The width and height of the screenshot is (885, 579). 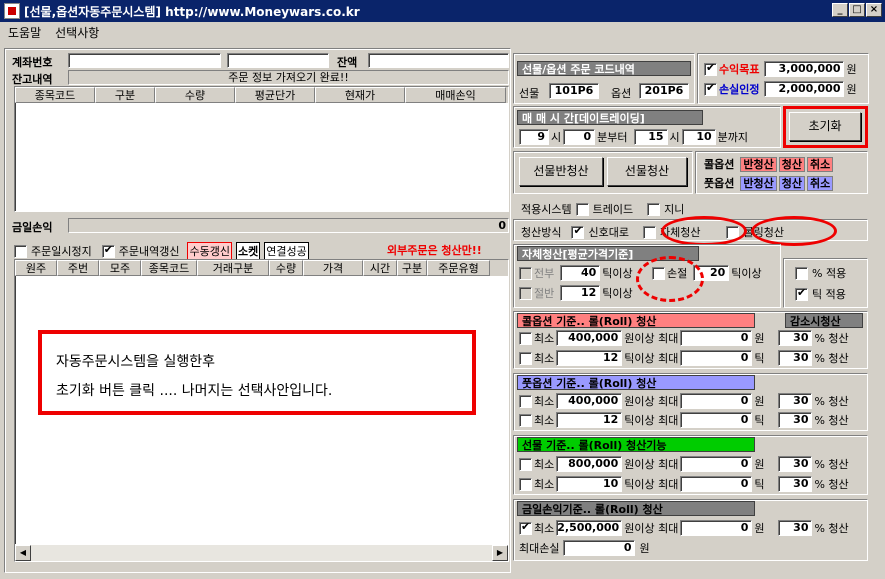 I want to click on futures-roll-1-max: 0, so click(x=716, y=464).